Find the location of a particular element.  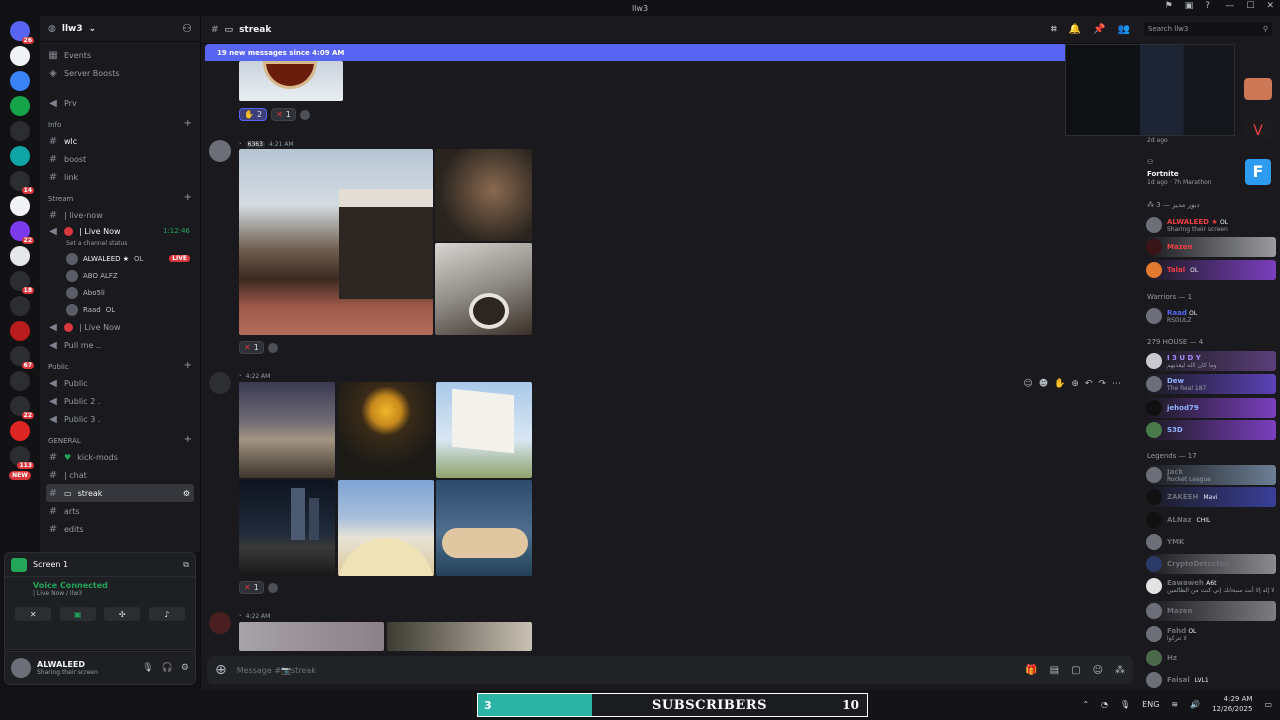

category-general: GENERAL + is located at coordinates (120, 438).